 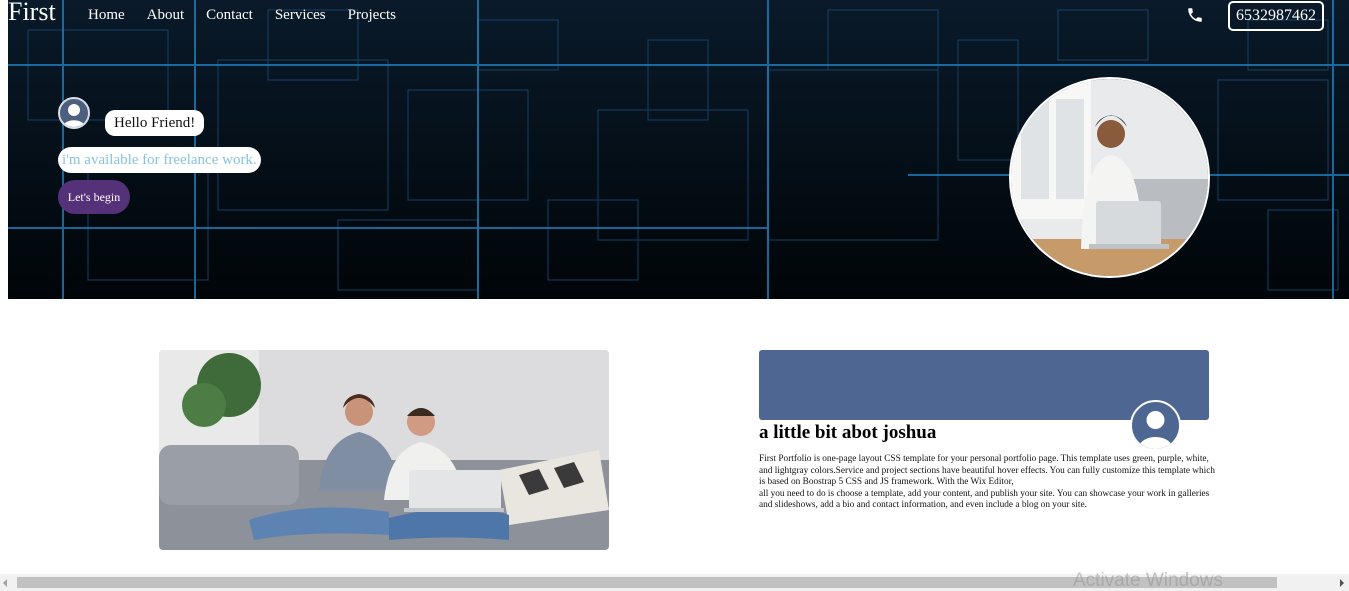 What do you see at coordinates (106, 15) in the screenshot?
I see `nav-home: Home` at bounding box center [106, 15].